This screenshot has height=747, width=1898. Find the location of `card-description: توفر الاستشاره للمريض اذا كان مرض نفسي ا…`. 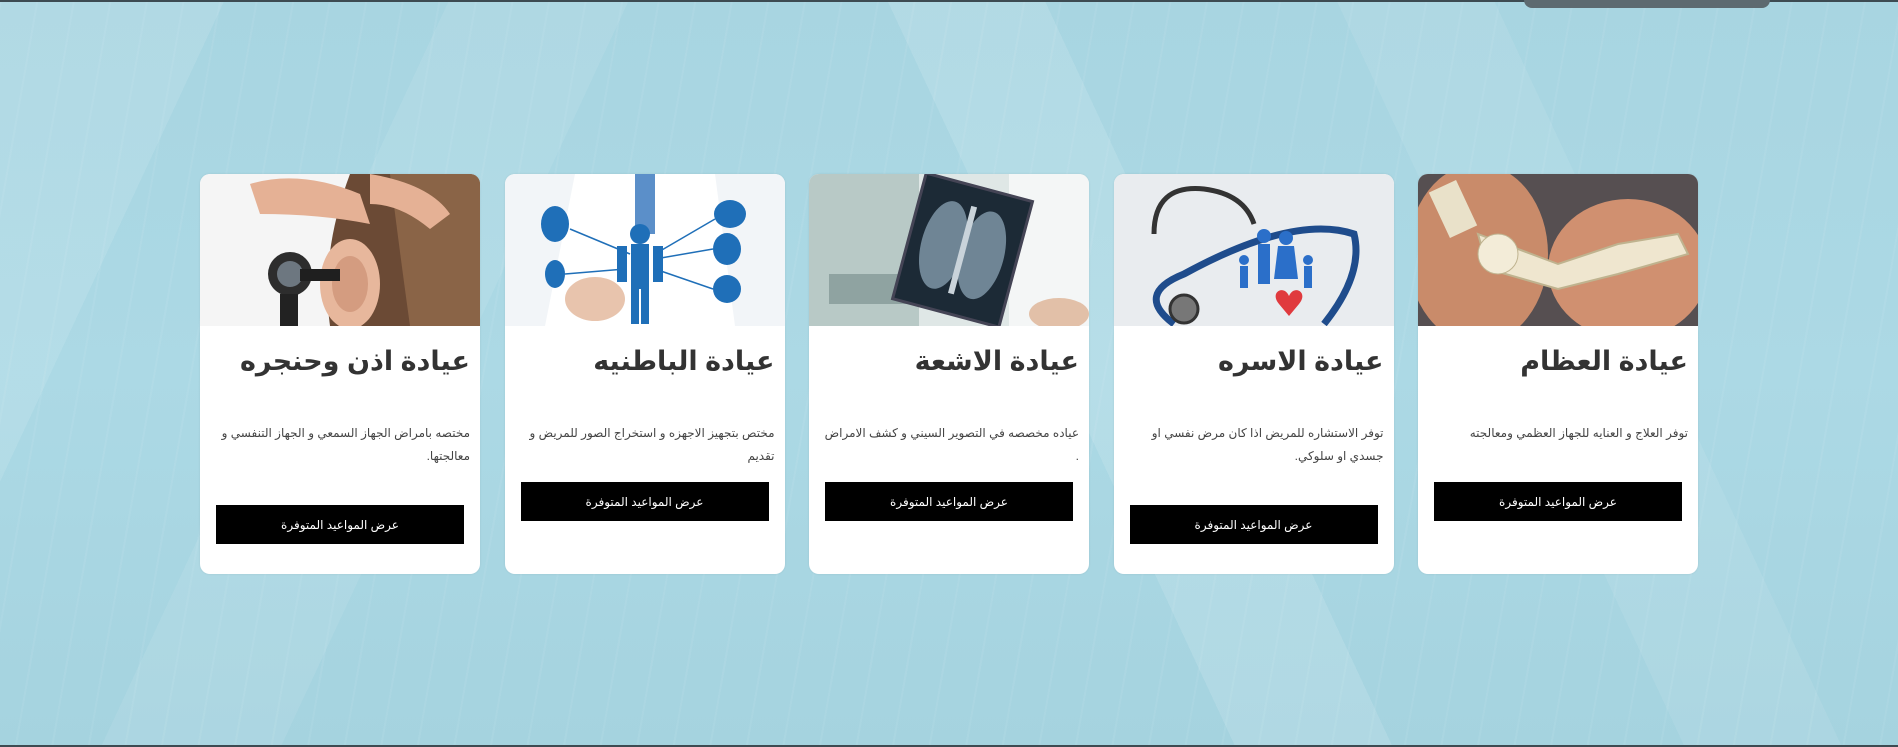

card-description: توفر الاستشاره للمريض اذا كان مرض نفسي ا… is located at coordinates (1267, 444).